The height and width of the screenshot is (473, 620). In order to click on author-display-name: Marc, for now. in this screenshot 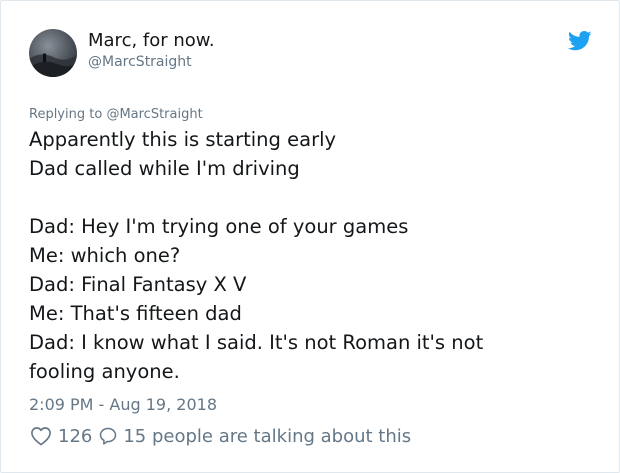, I will do `click(151, 41)`.